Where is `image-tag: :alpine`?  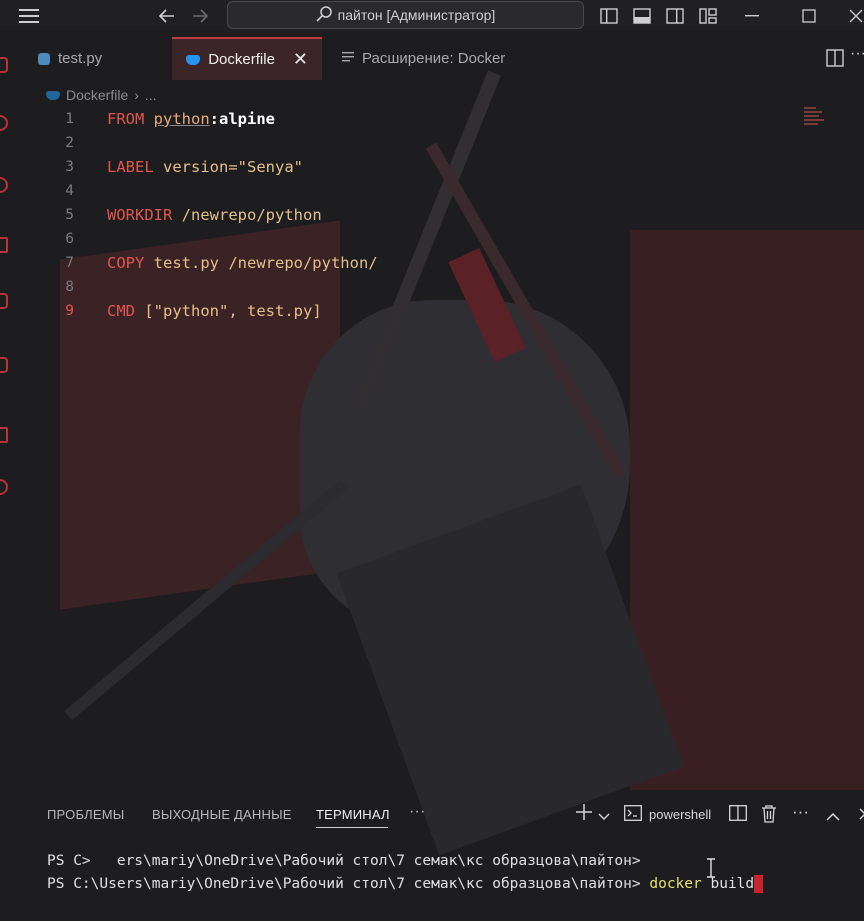
image-tag: :alpine is located at coordinates (242, 119).